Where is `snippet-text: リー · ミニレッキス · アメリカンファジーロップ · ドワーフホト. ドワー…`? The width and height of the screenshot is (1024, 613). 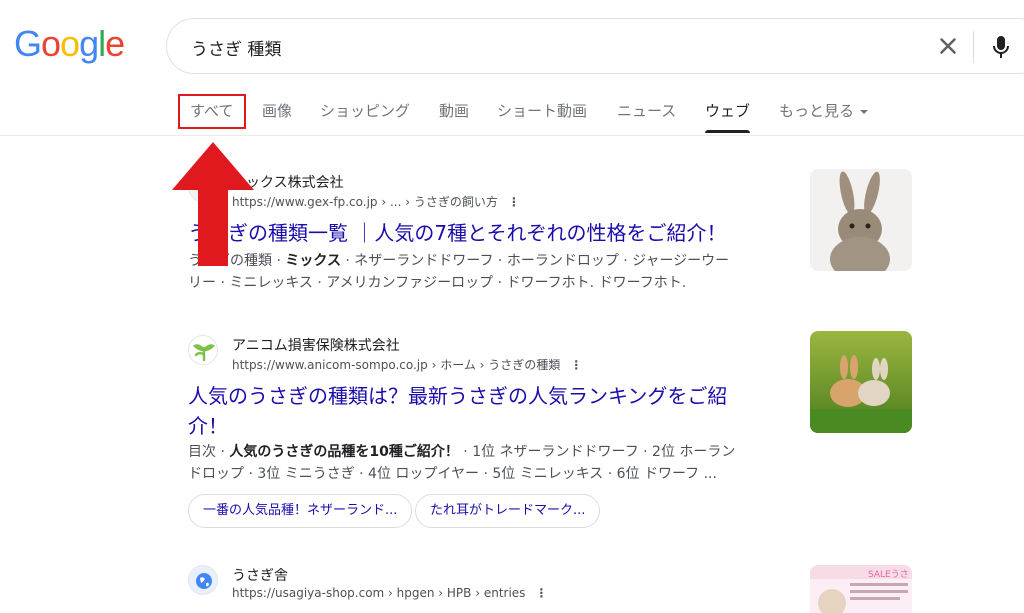
snippet-text: リー · ミニレッキス · アメリカンファジーロップ · ドワーフホト. ドワー… is located at coordinates (437, 283).